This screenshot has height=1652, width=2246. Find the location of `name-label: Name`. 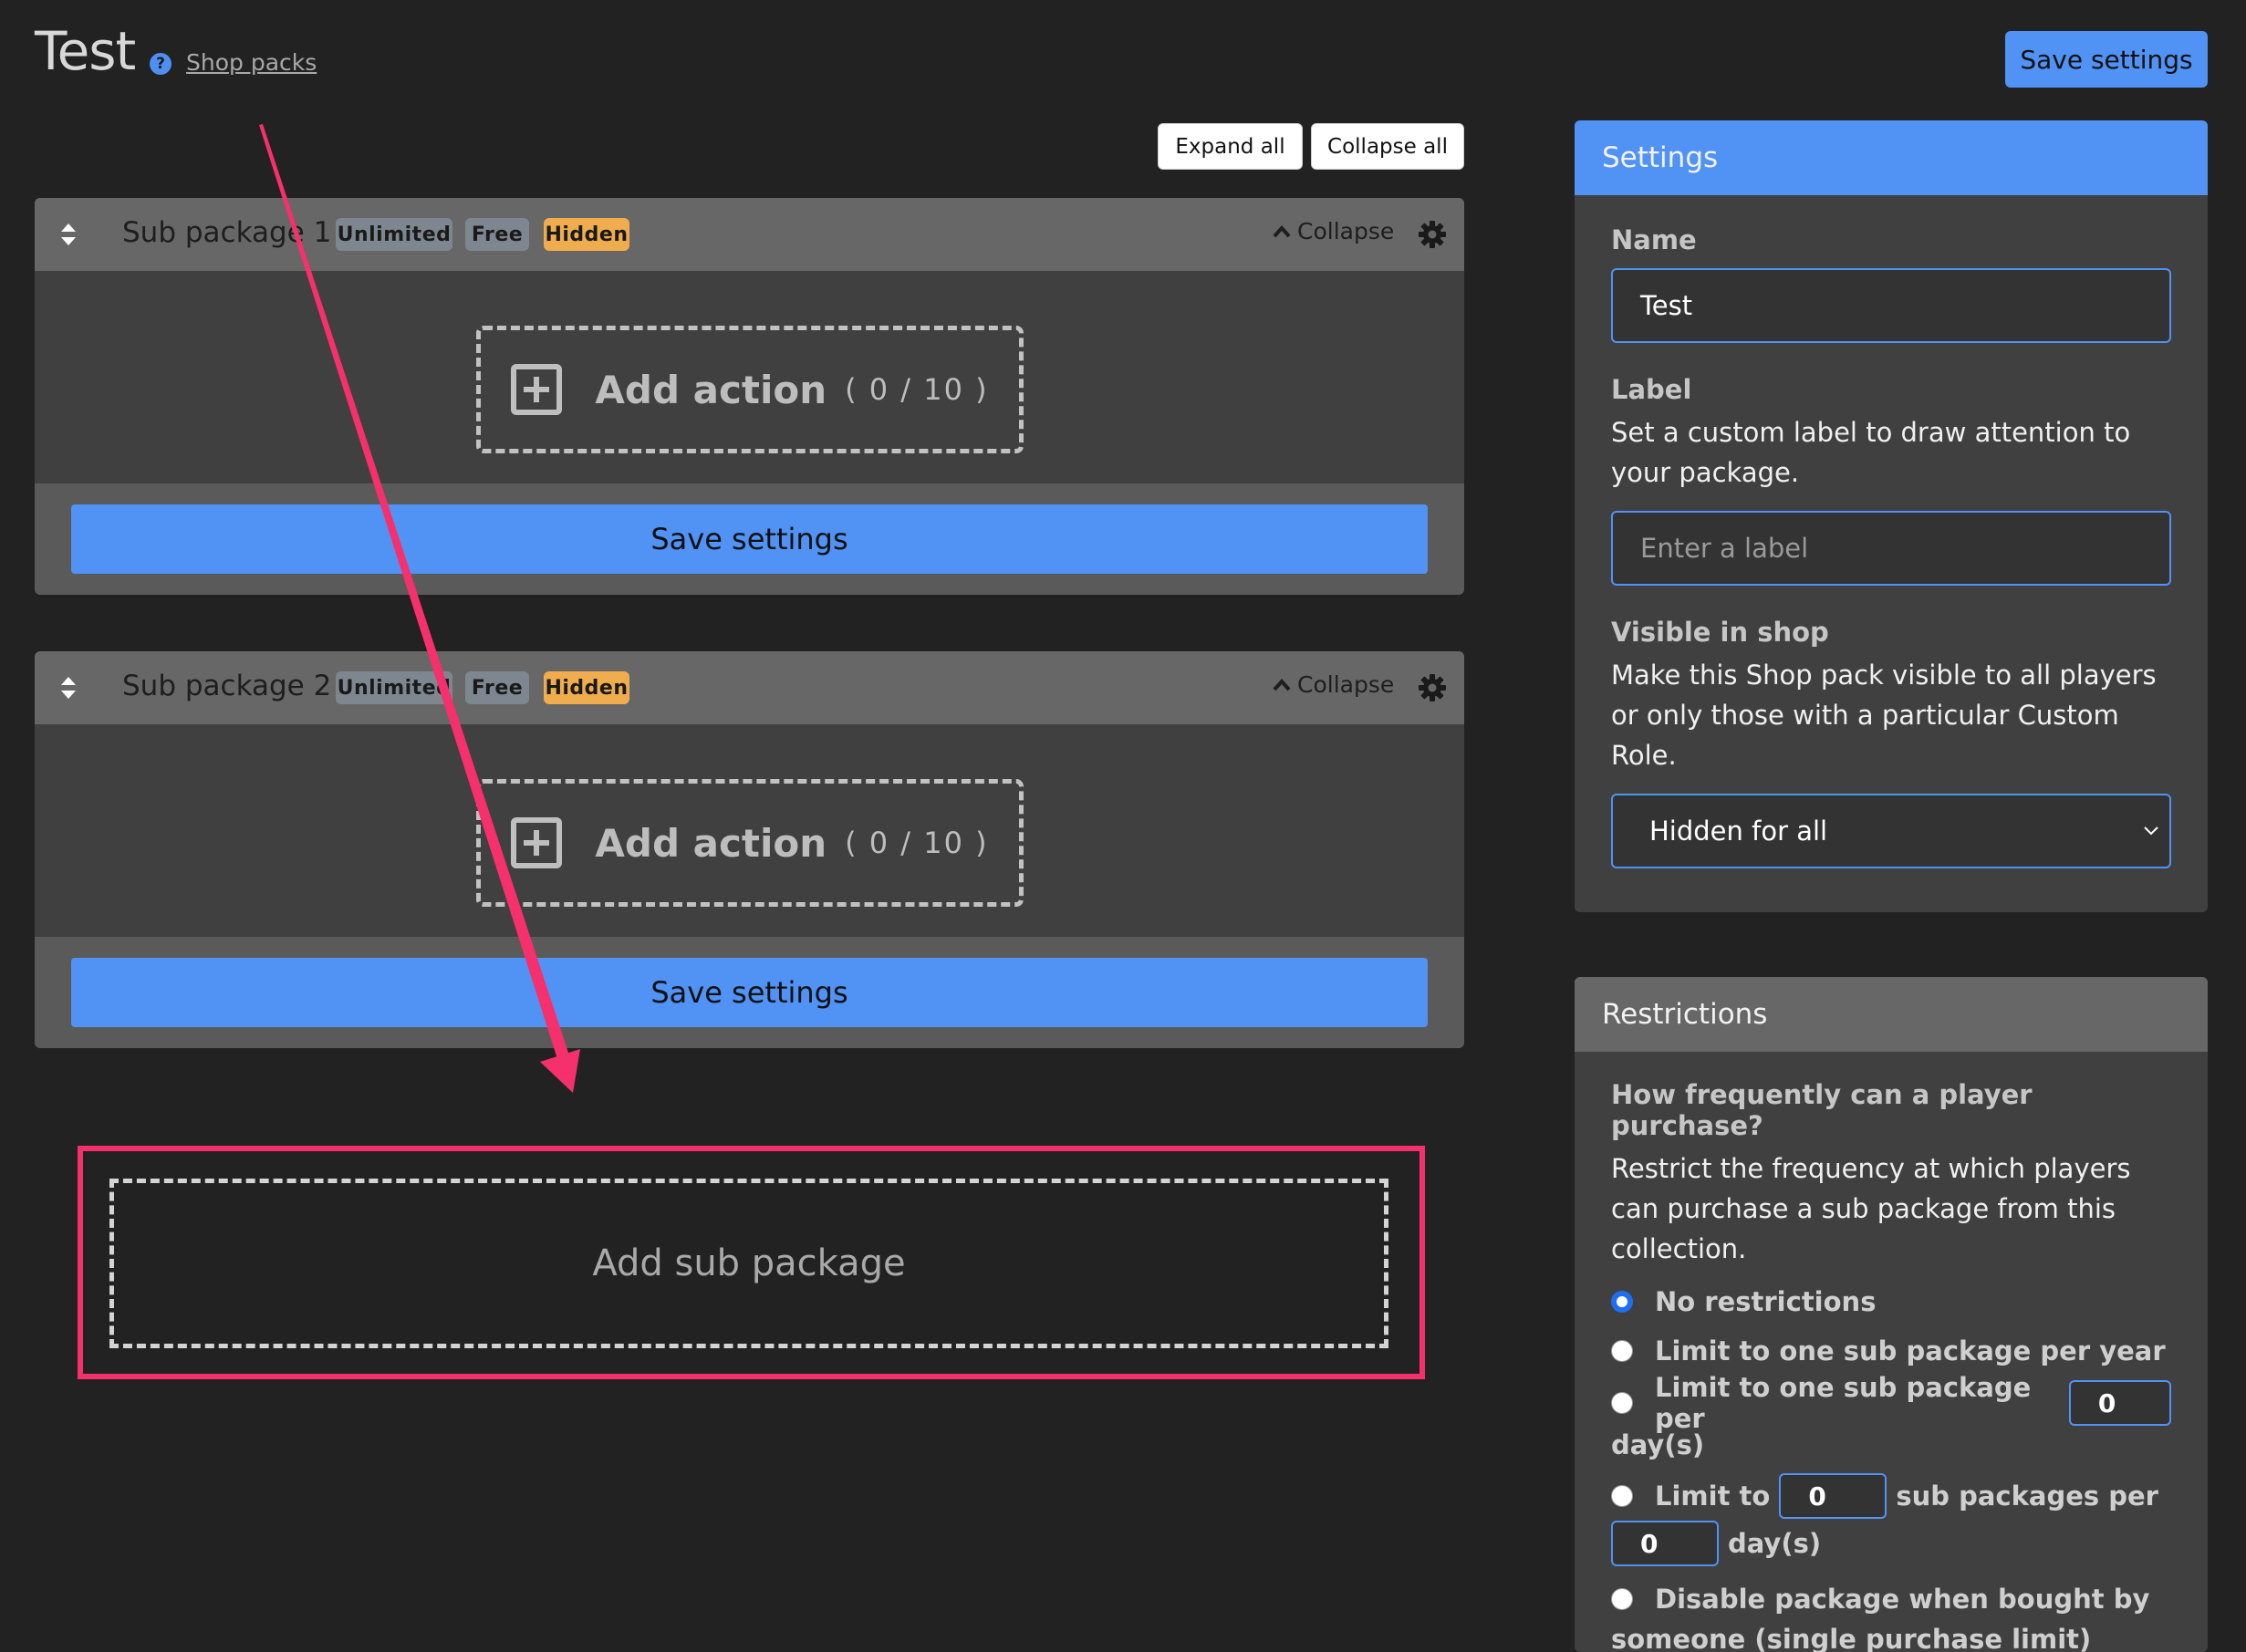

name-label: Name is located at coordinates (1654, 240).